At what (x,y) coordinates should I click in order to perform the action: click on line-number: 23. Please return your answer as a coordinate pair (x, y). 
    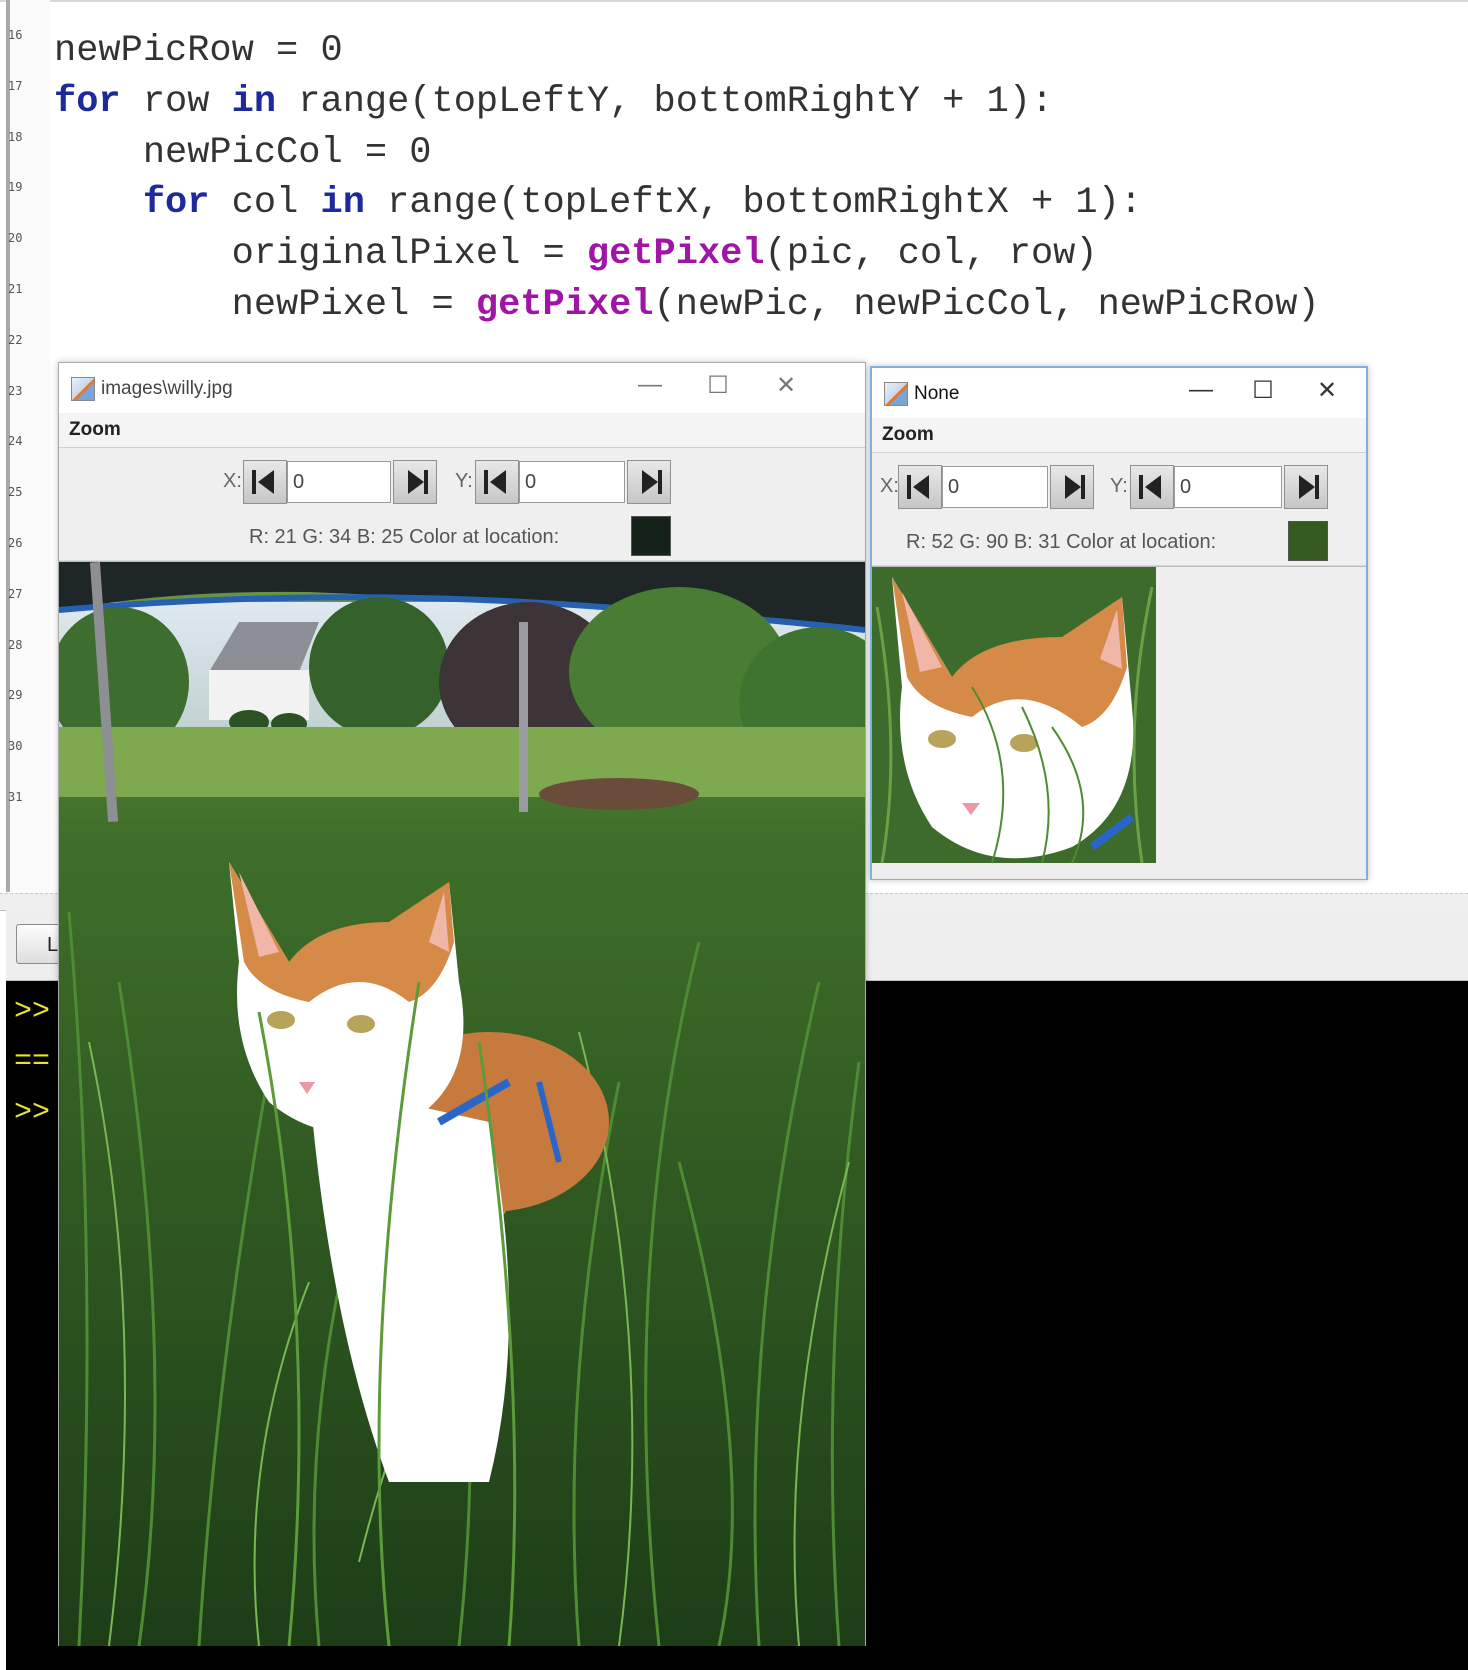
    Looking at the image, I should click on (15, 390).